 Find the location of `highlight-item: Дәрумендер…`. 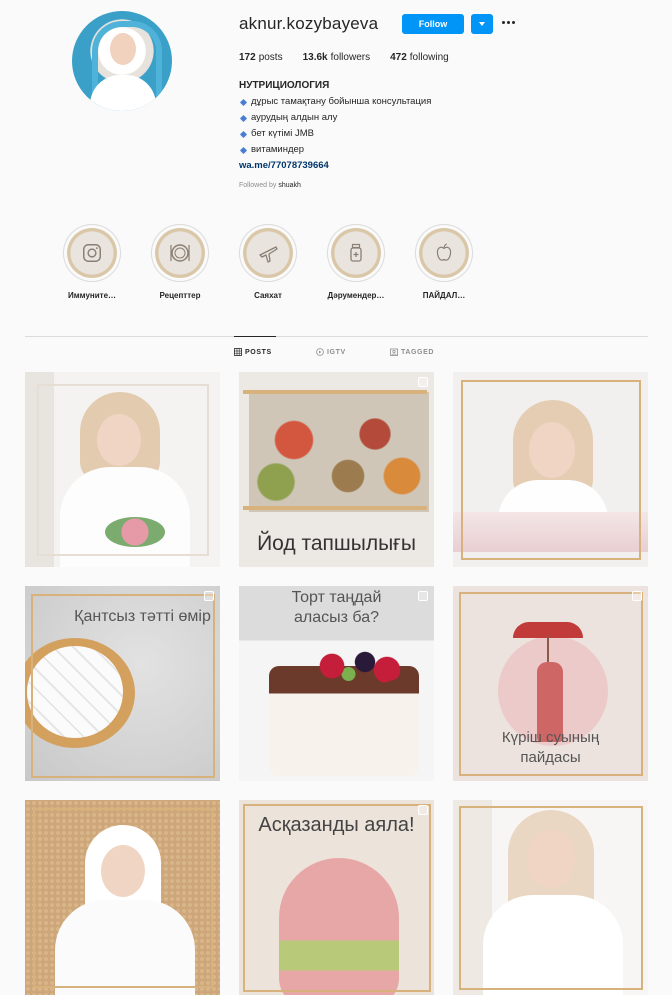

highlight-item: Дәрумендер… is located at coordinates (356, 262).